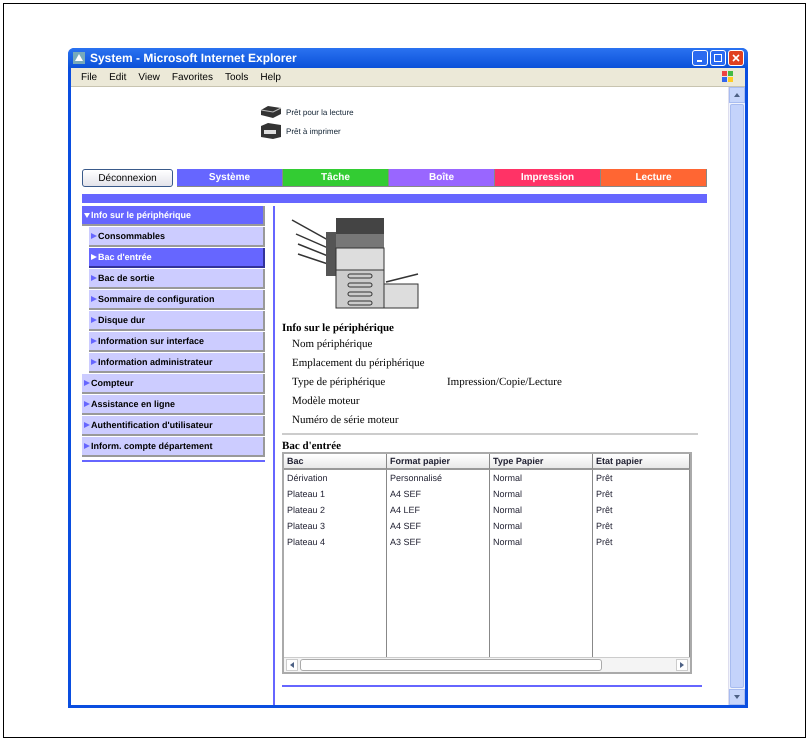 The image size is (810, 741). I want to click on section-title: Bac d'entrée, so click(312, 446).